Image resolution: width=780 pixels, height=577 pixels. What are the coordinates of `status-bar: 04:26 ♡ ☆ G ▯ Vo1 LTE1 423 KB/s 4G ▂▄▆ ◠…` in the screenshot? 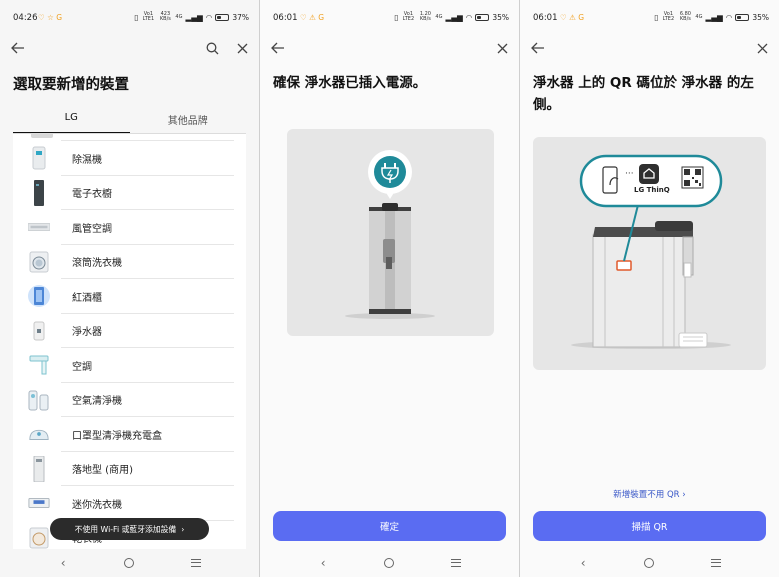 It's located at (129, 17).